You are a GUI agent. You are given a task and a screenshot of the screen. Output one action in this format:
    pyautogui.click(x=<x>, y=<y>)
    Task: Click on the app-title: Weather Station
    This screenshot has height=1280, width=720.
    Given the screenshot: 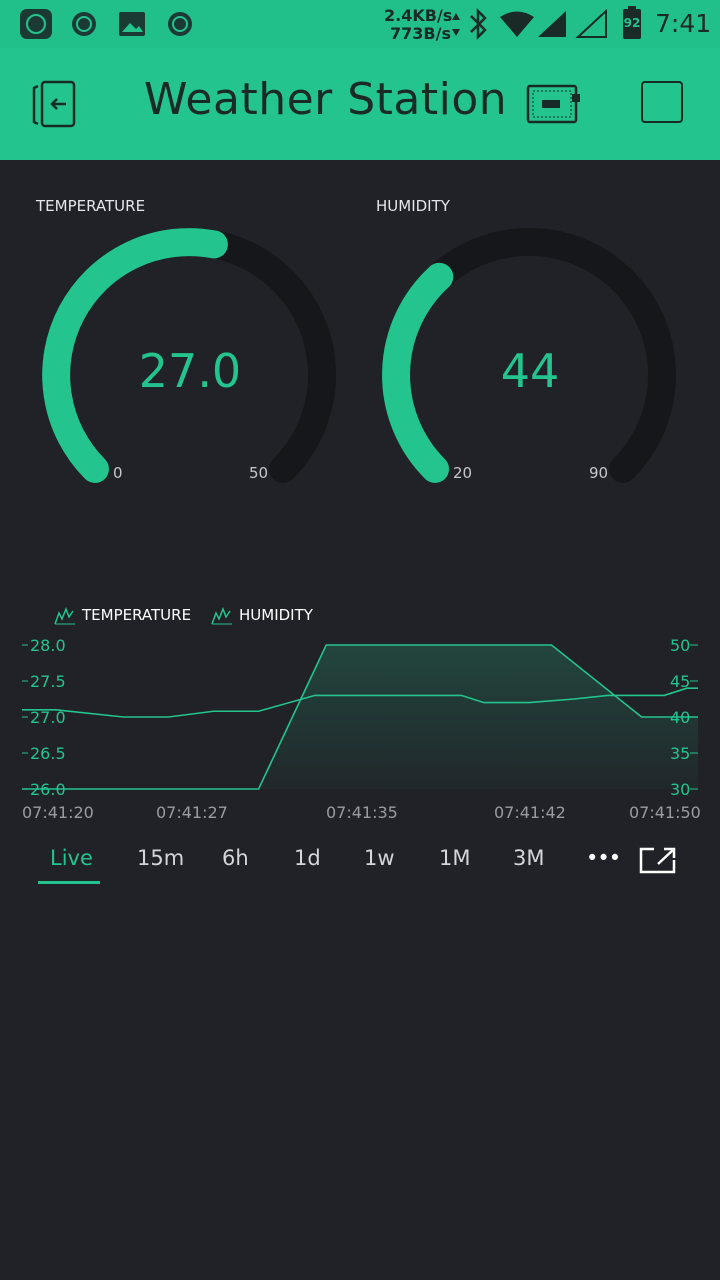 What is the action you would take?
    pyautogui.click(x=326, y=99)
    